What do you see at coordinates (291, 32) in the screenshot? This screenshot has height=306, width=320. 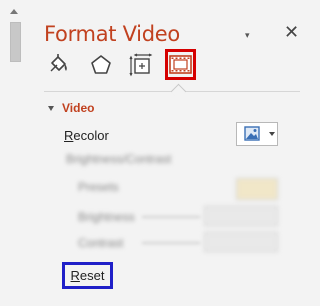 I see `close-pane-button: ✕` at bounding box center [291, 32].